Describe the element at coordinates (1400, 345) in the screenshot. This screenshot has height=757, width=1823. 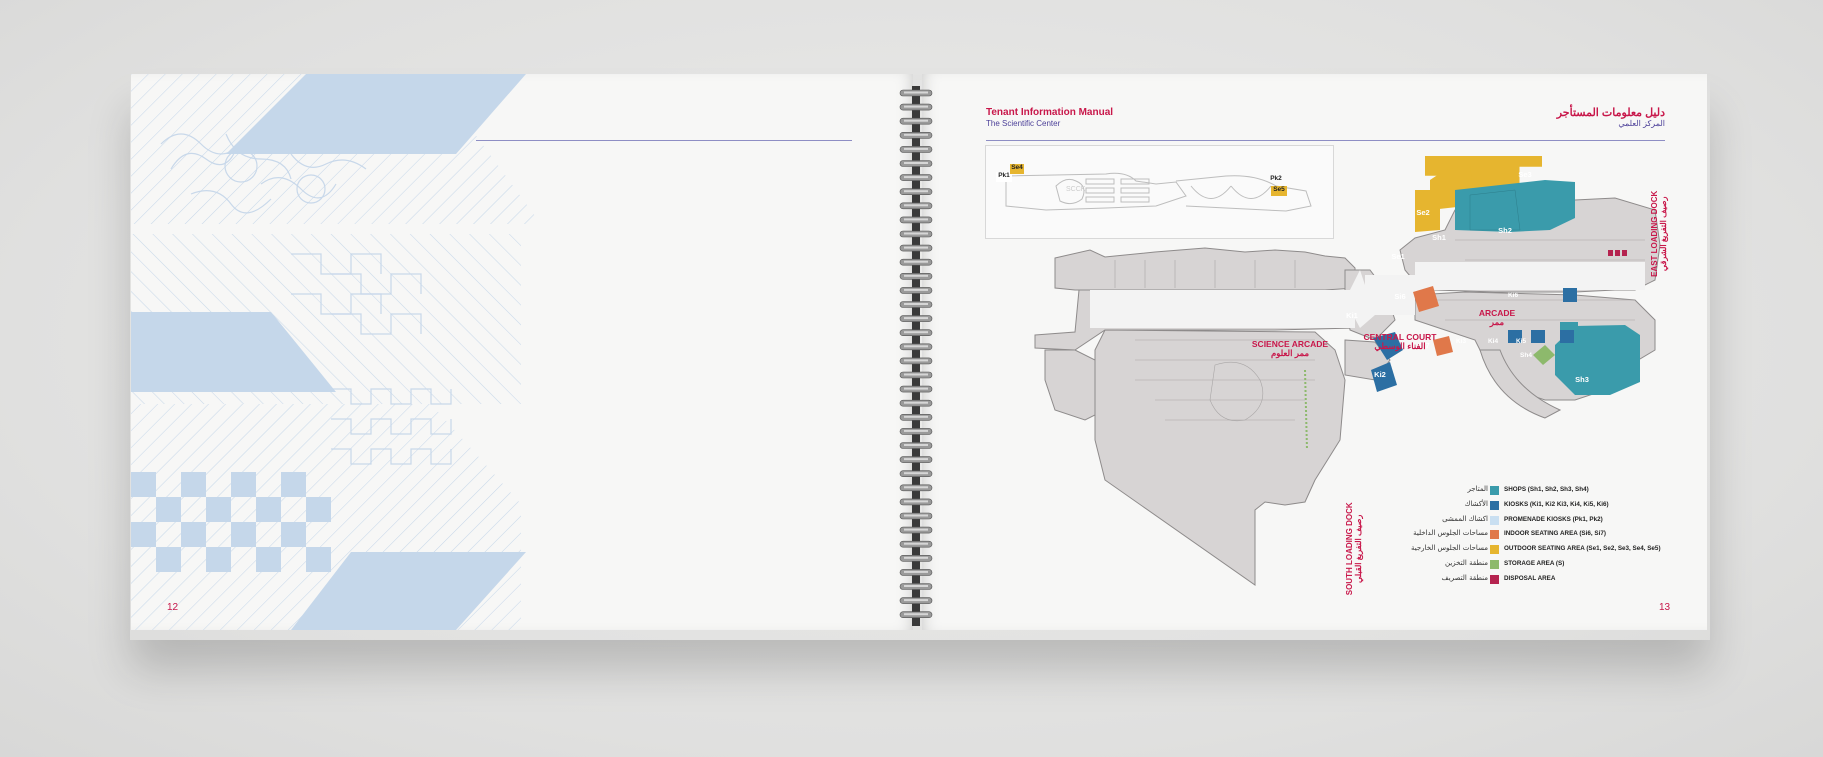
I see `central-court-ar: الفناء الوسطي` at that location.